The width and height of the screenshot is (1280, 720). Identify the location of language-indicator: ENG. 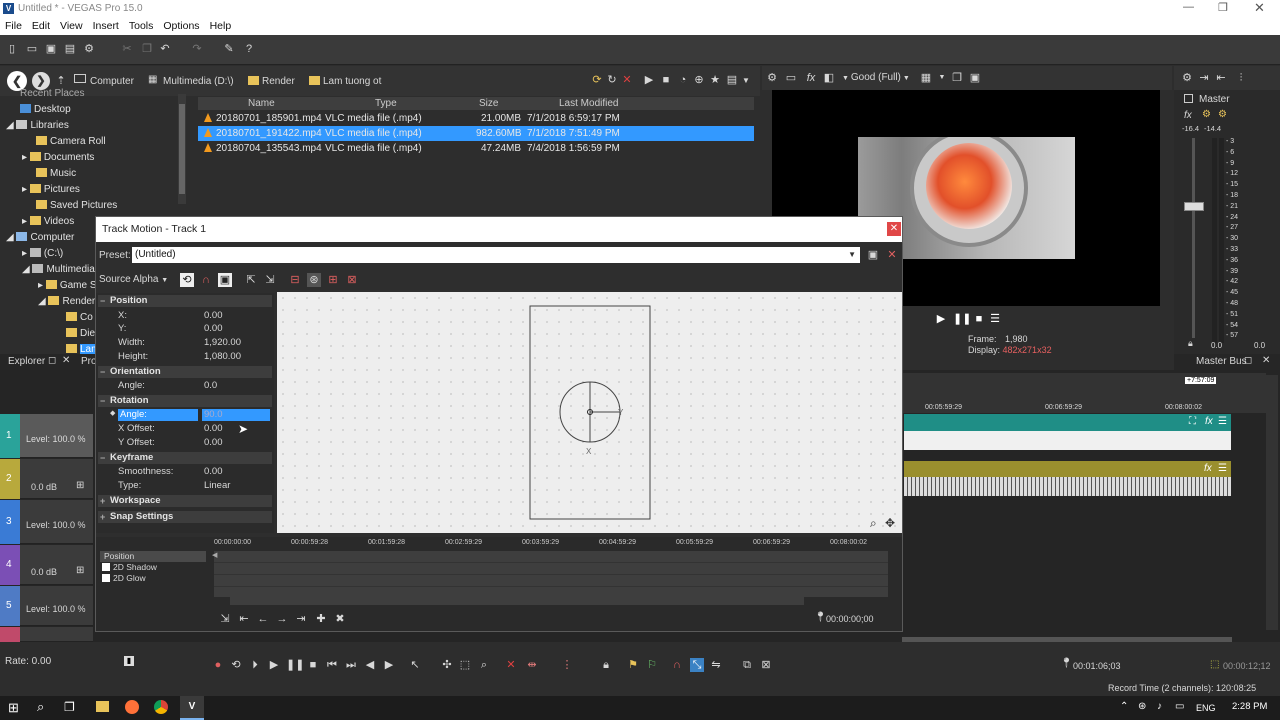
(1206, 708).